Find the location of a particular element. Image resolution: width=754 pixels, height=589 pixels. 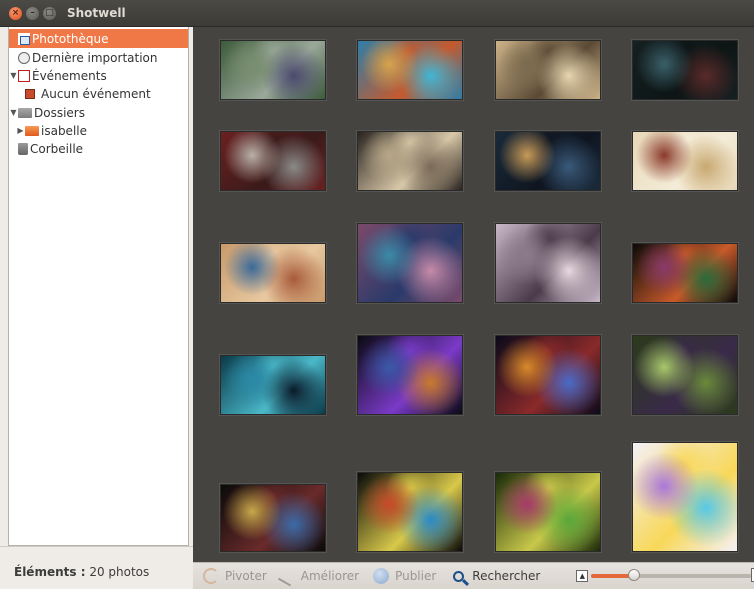

search-label: Rechercher is located at coordinates (506, 576).